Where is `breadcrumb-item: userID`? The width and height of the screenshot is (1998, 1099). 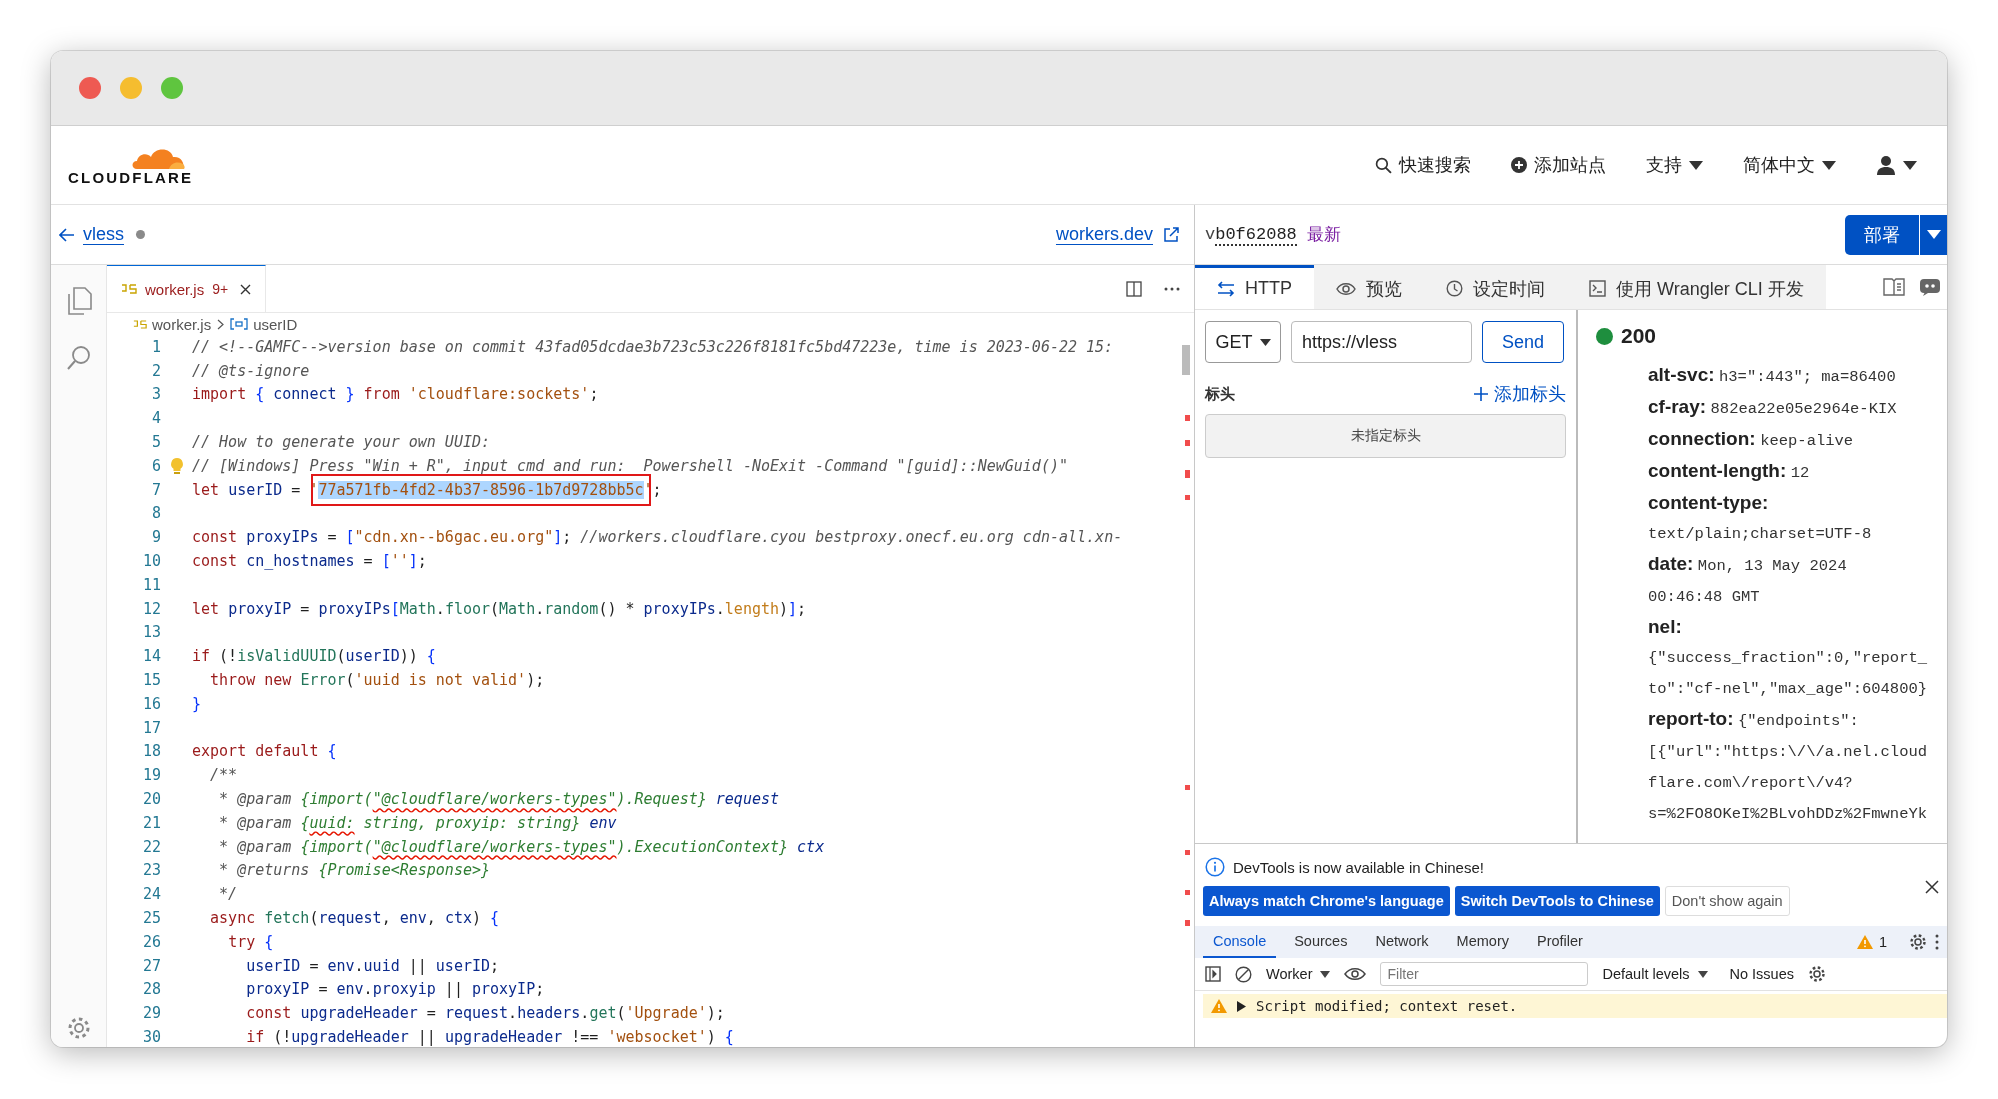
breadcrumb-item: userID is located at coordinates (264, 324).